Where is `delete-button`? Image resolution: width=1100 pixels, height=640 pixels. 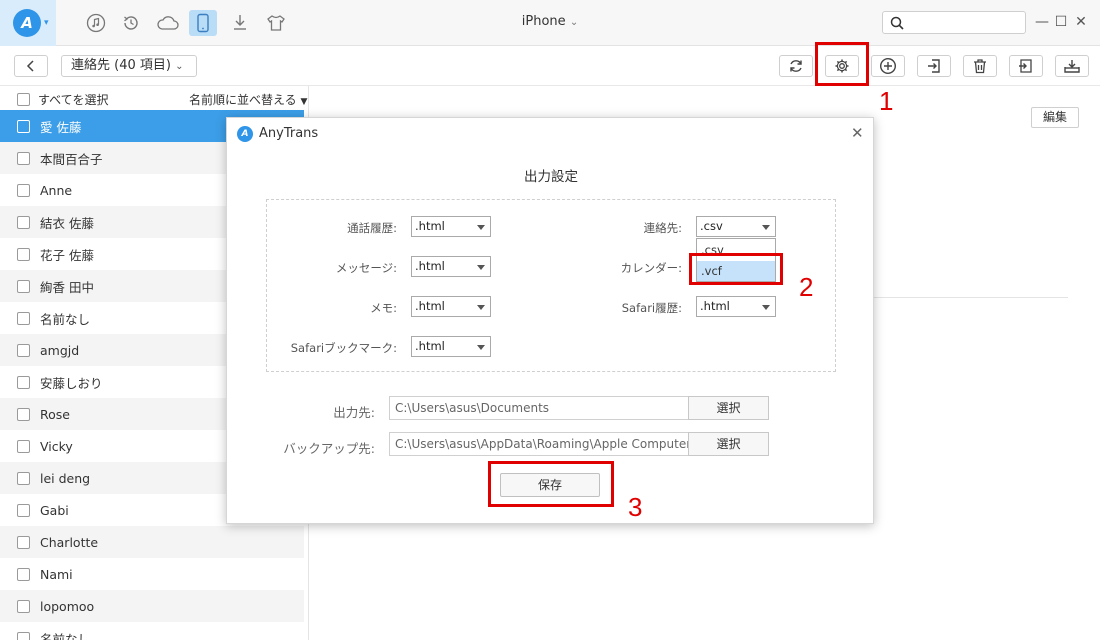
delete-button is located at coordinates (980, 66).